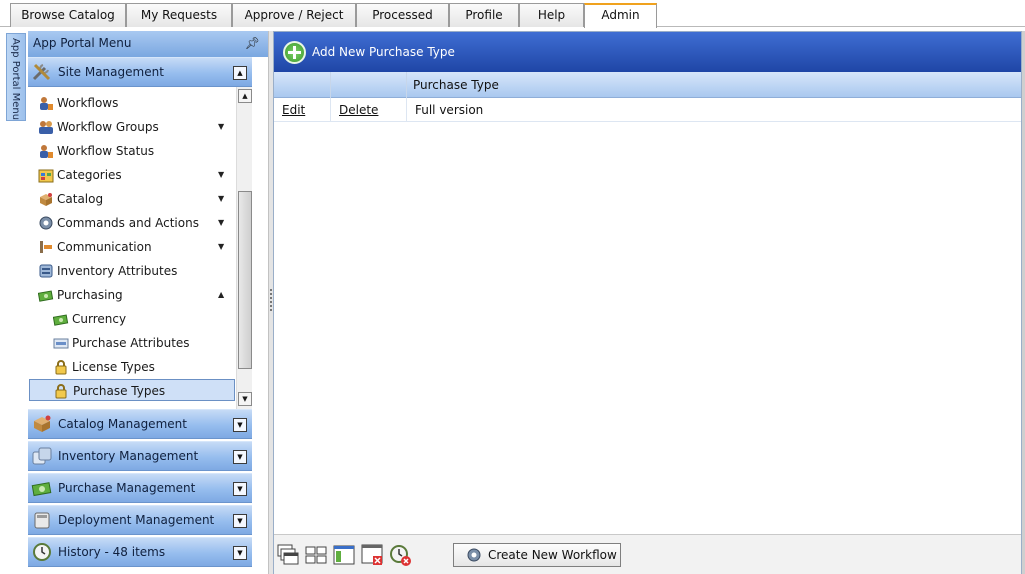 This screenshot has height=574, width=1025. I want to click on menu-item-purchase-attributes: Purchase Attributes, so click(143, 343).